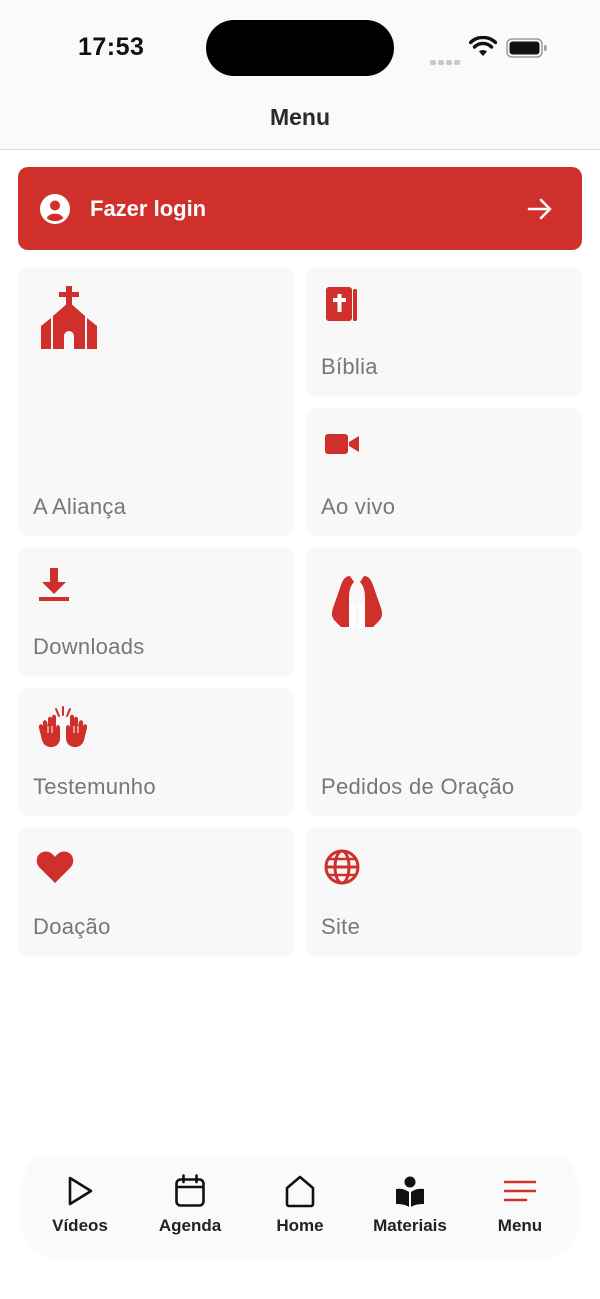  Describe the element at coordinates (444, 332) in the screenshot. I see `tile-biblia: Bíblia` at that location.